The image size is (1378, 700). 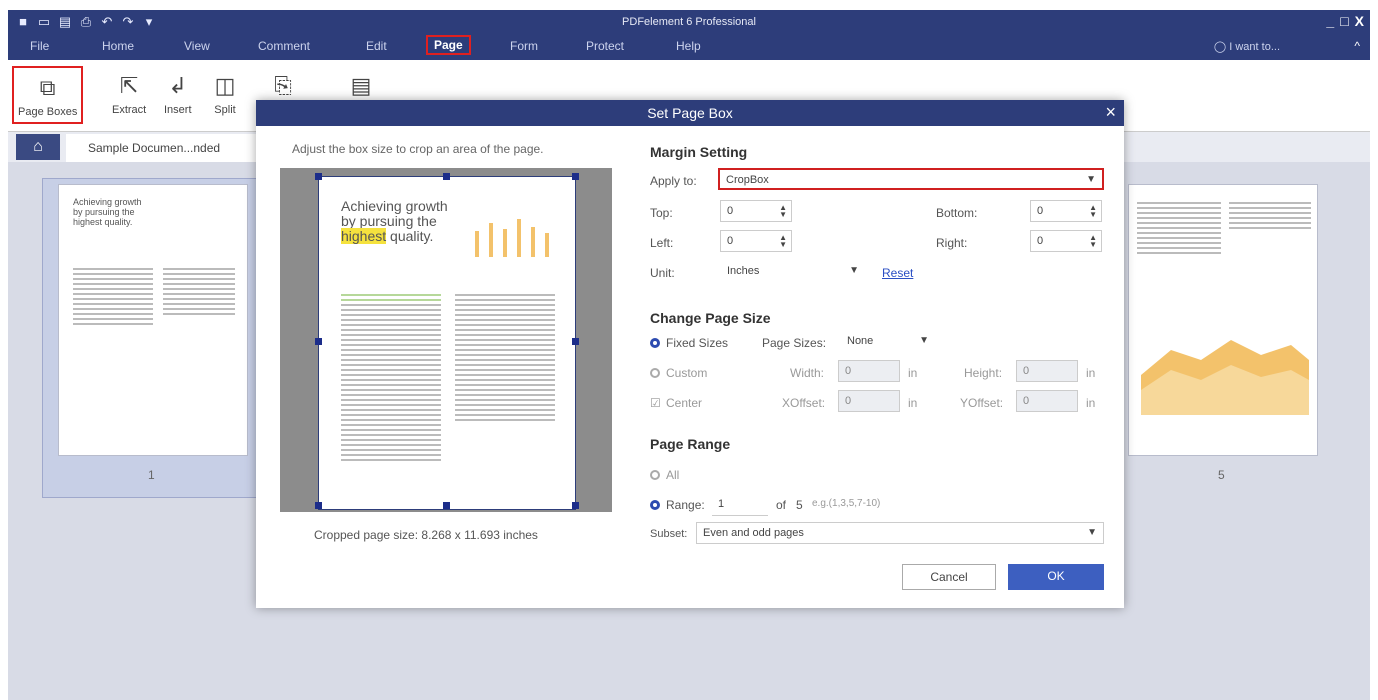 I want to click on right-margin-value: 0, so click(x=1040, y=241).